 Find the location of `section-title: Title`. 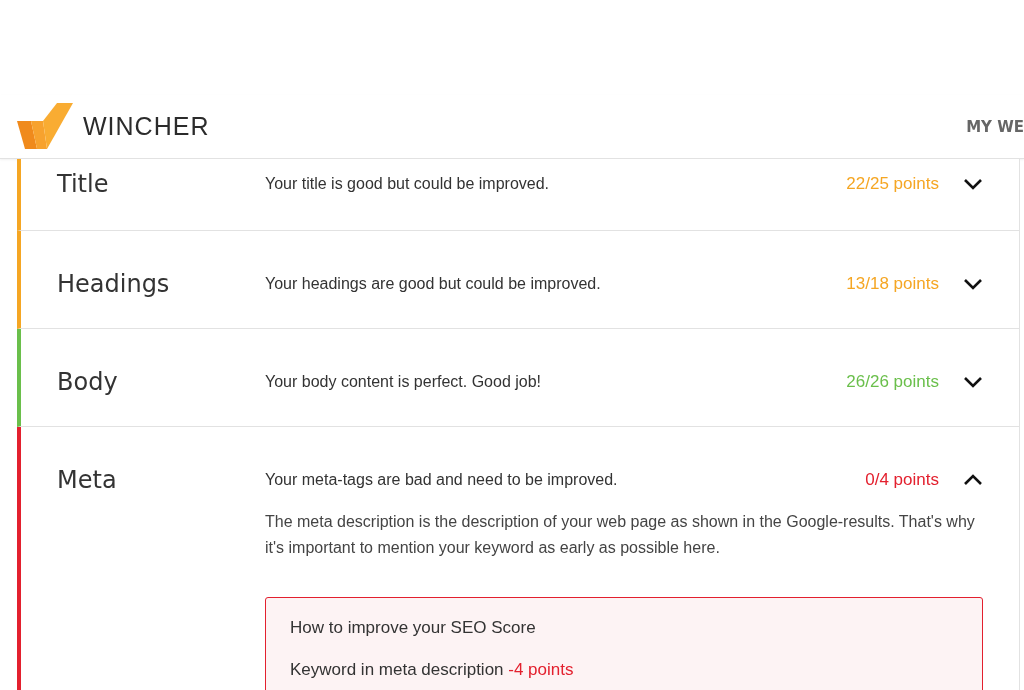

section-title: Title is located at coordinates (83, 184).